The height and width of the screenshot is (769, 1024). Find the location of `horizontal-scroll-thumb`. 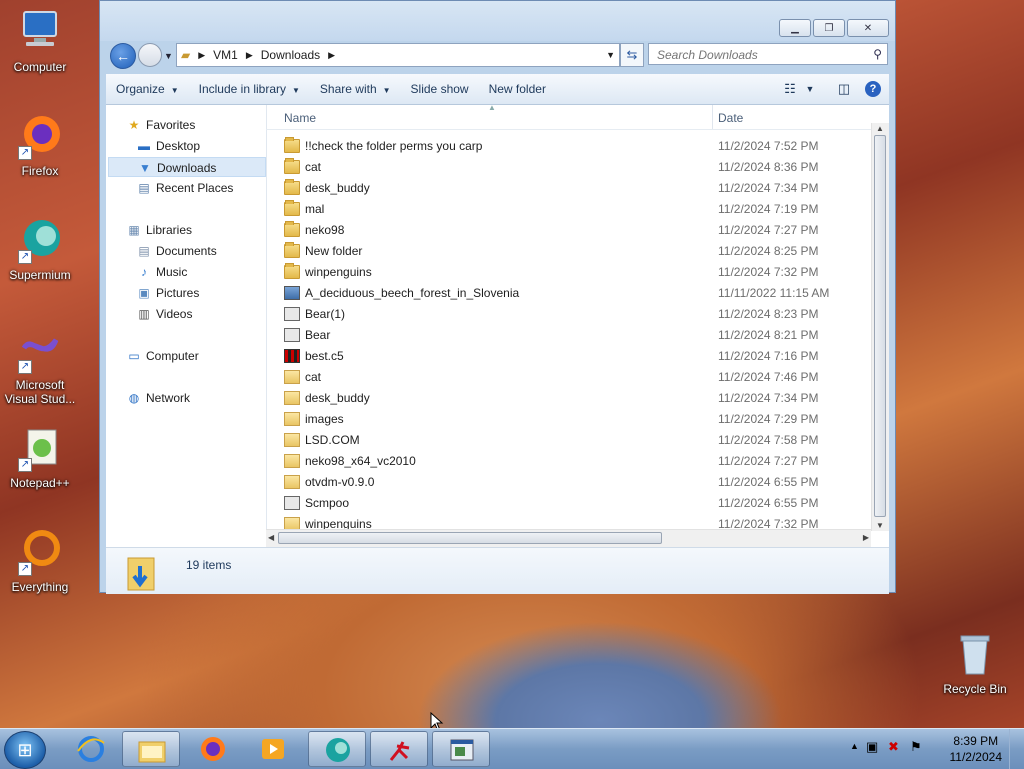

horizontal-scroll-thumb is located at coordinates (470, 538).